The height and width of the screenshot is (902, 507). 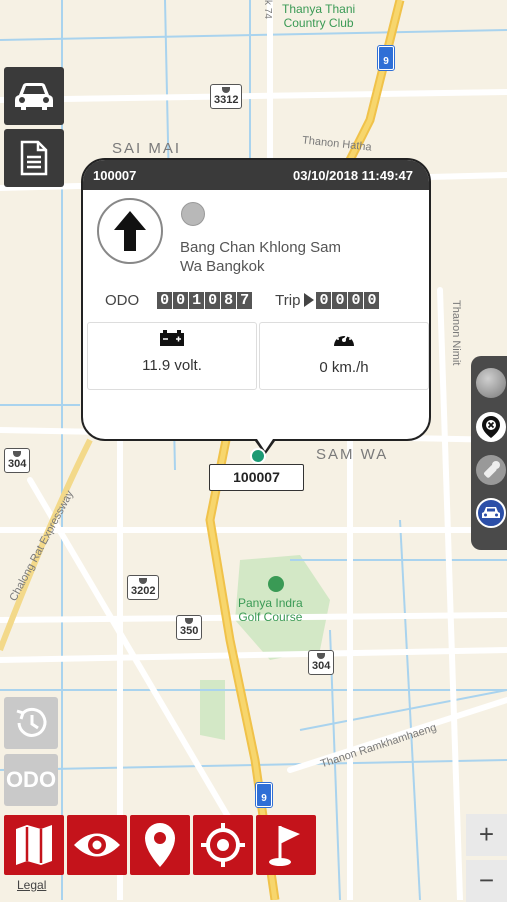 I want to click on odo-button: ODO, so click(x=31, y=780).